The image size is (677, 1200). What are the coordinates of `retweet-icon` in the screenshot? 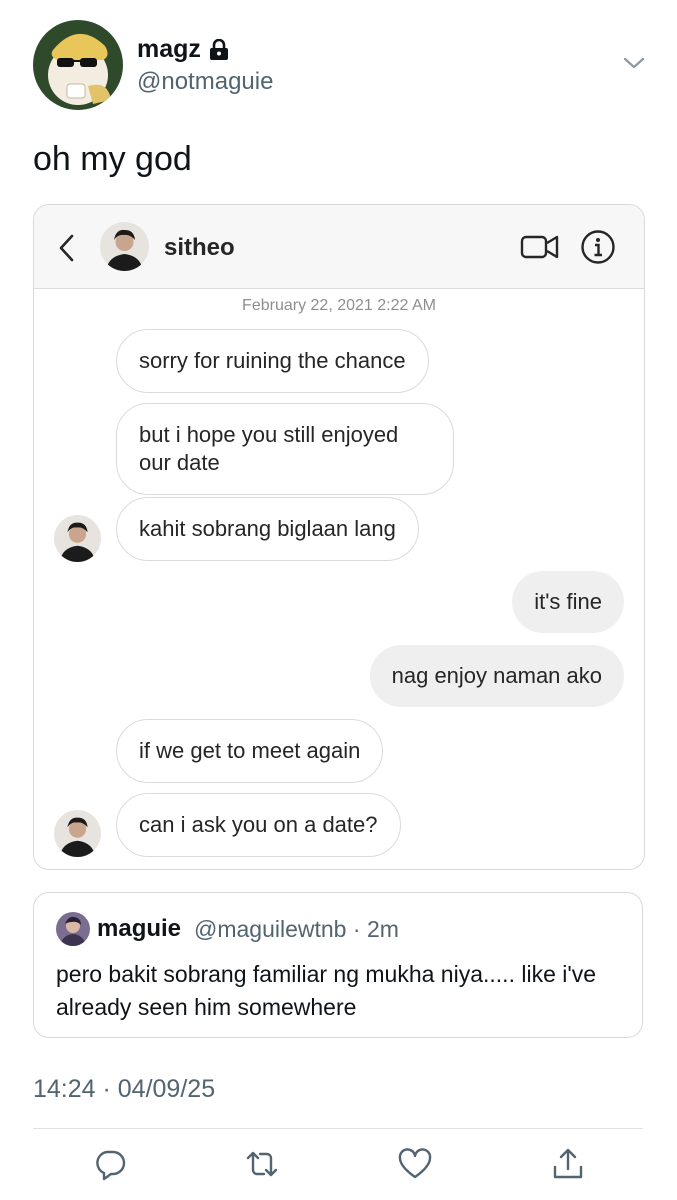 It's located at (262, 1164).